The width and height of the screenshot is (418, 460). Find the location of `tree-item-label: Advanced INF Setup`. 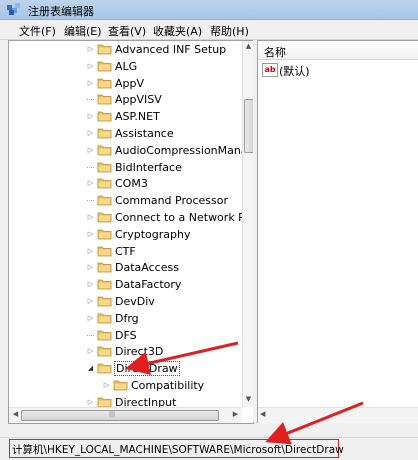

tree-item-label: Advanced INF Setup is located at coordinates (171, 49).